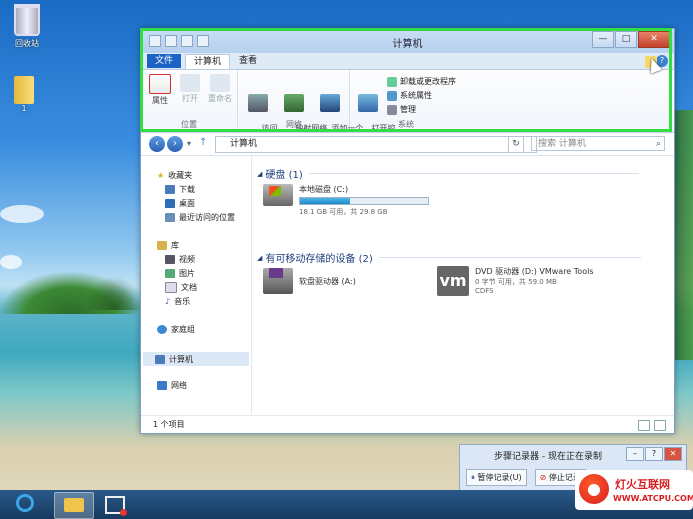 This screenshot has height=519, width=693. I want to click on section-title: 硬盘 (1), so click(284, 175).